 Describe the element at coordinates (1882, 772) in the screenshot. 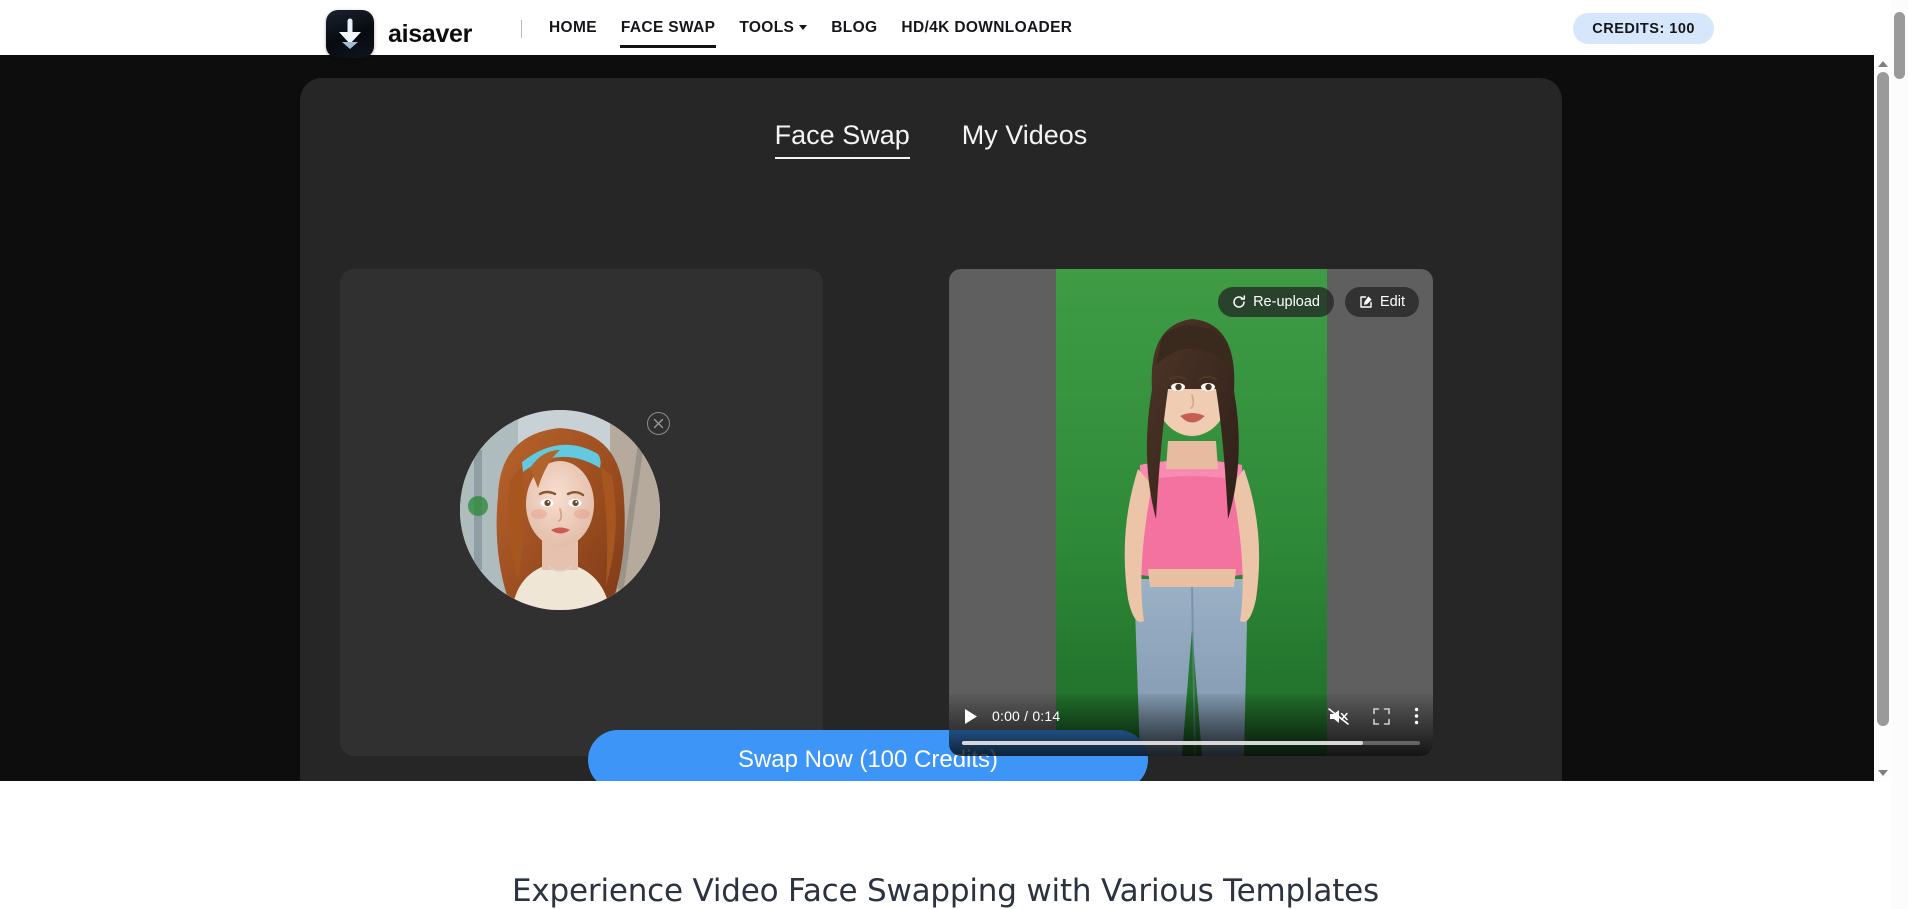

I see `scroll-down-arrow-icon` at that location.